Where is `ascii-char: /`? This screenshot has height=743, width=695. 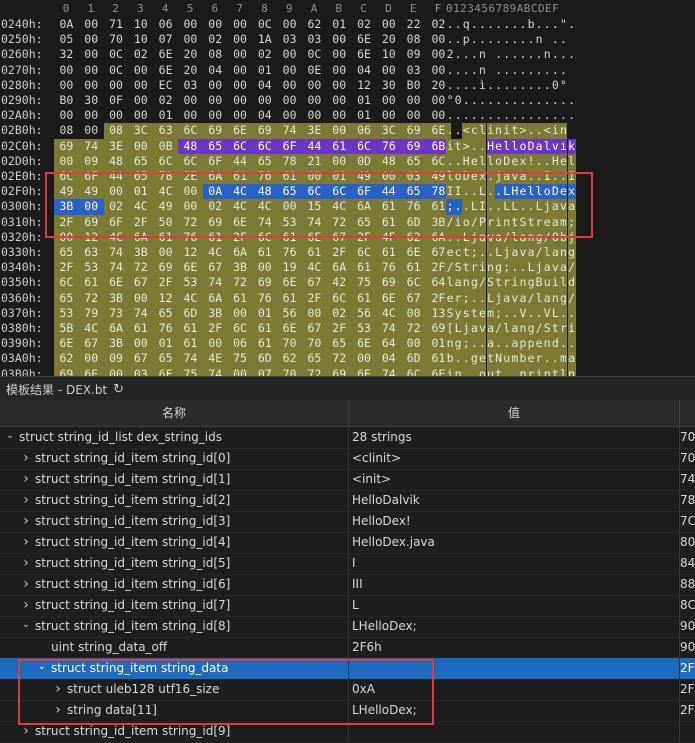 ascii-char: / is located at coordinates (474, 222).